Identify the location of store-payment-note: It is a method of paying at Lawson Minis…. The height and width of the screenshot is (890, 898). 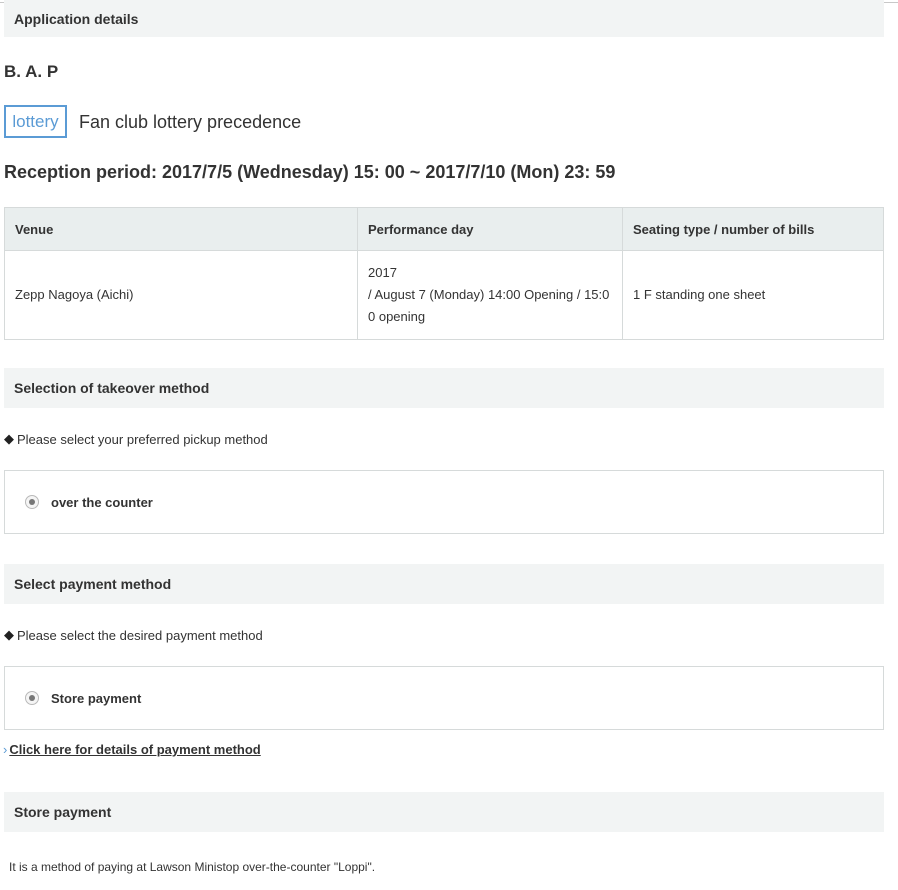
(192, 867).